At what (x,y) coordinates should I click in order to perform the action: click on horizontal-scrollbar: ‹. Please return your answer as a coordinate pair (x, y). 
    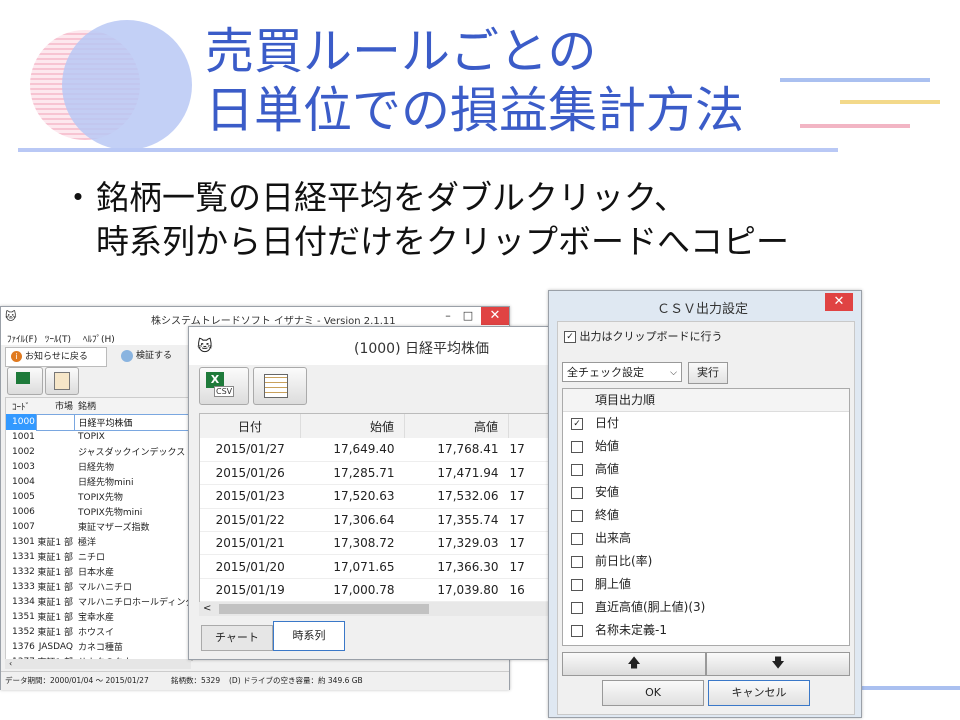
    Looking at the image, I should click on (98, 664).